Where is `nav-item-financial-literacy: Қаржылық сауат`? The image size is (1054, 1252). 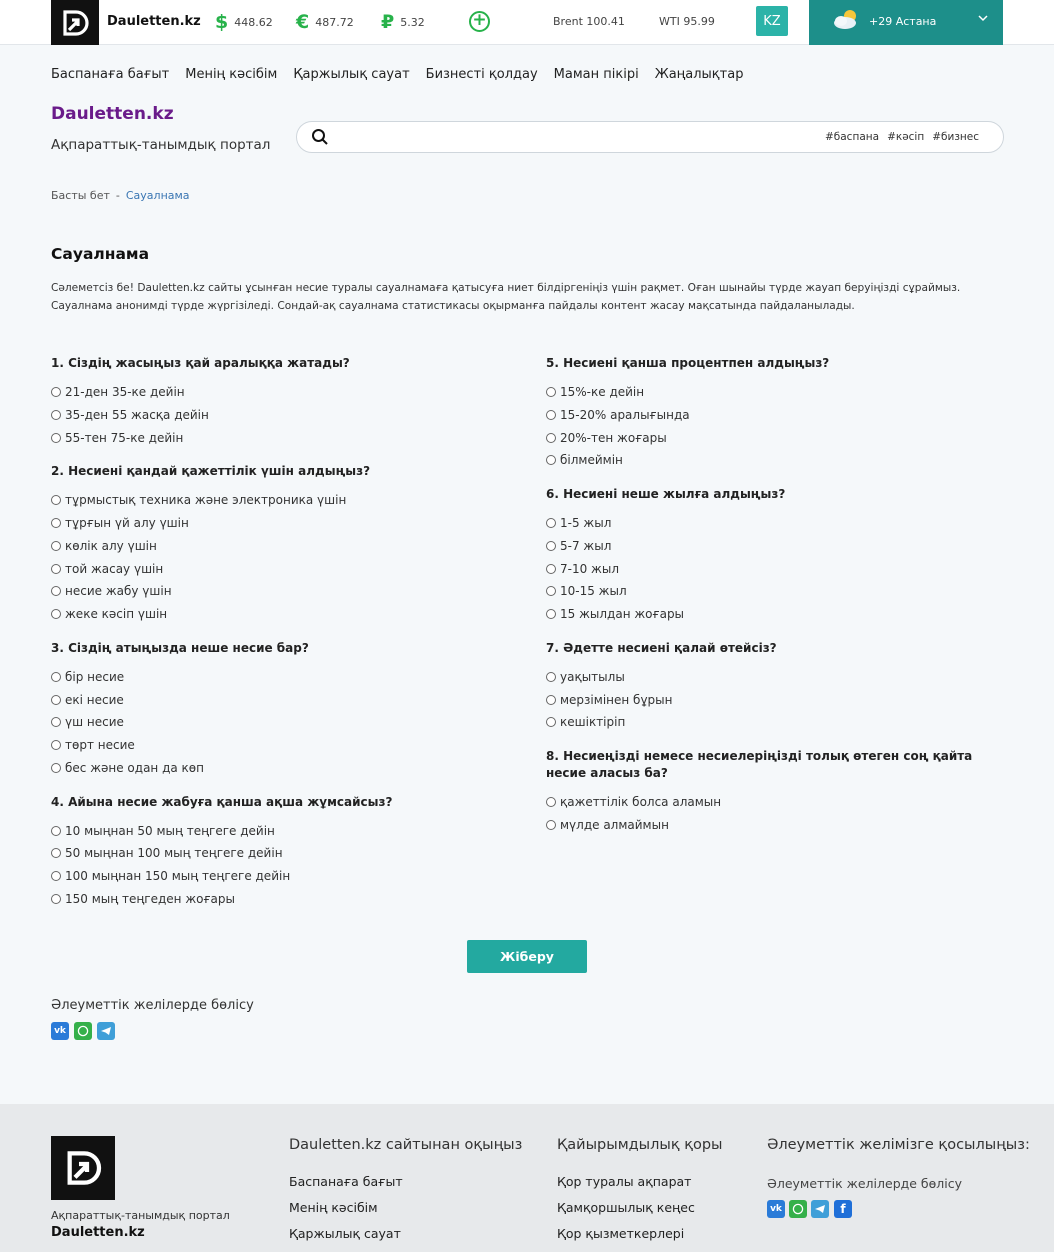 nav-item-financial-literacy: Қаржылық сауат is located at coordinates (351, 74).